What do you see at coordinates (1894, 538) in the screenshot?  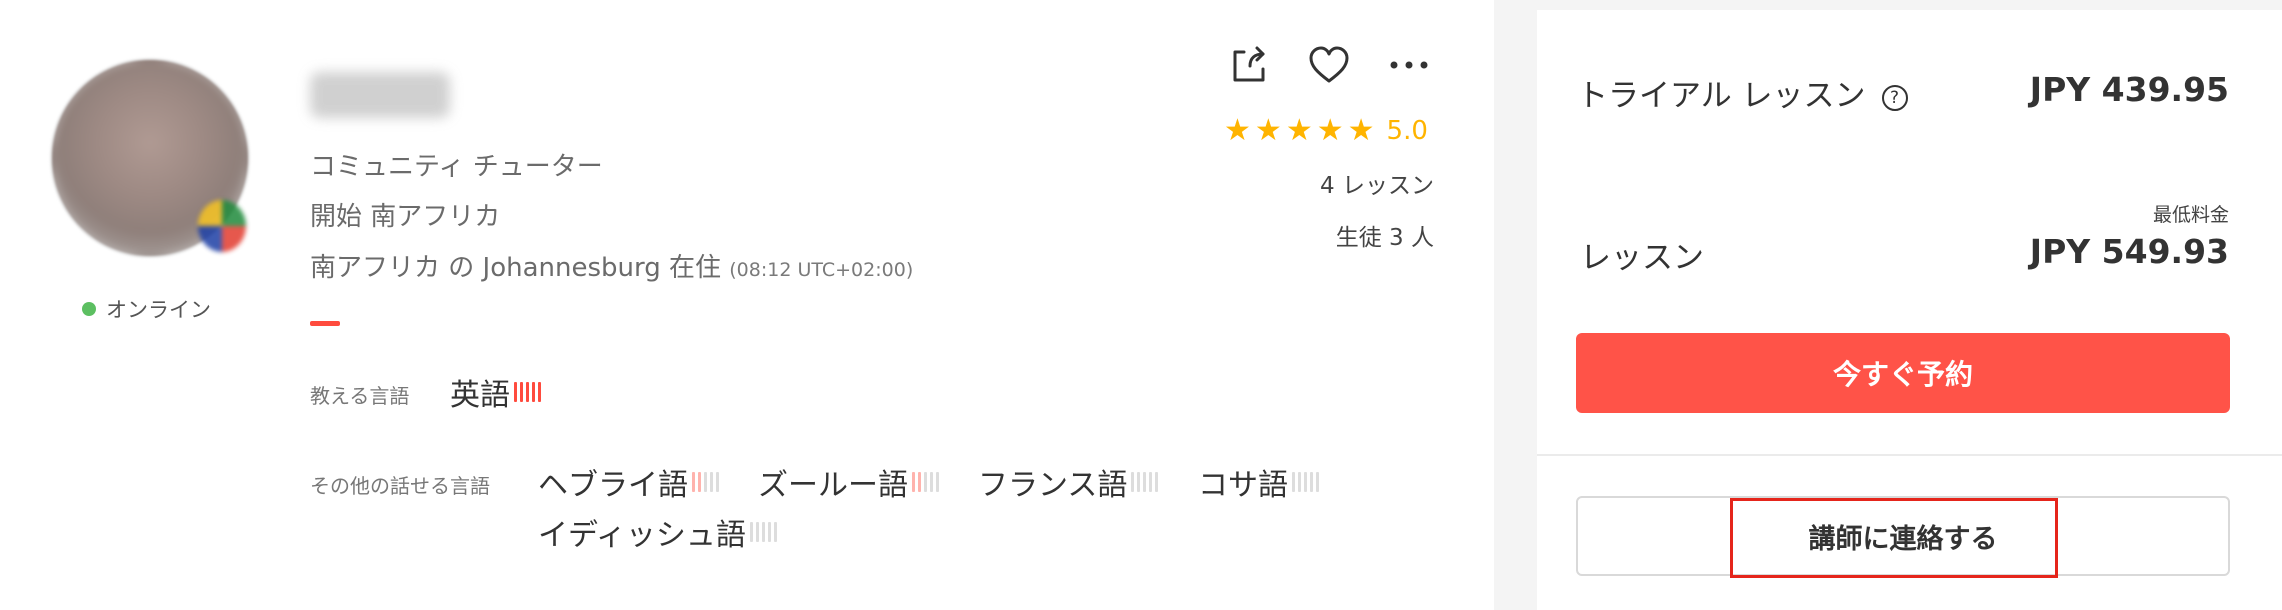 I see `highlight-annotation` at bounding box center [1894, 538].